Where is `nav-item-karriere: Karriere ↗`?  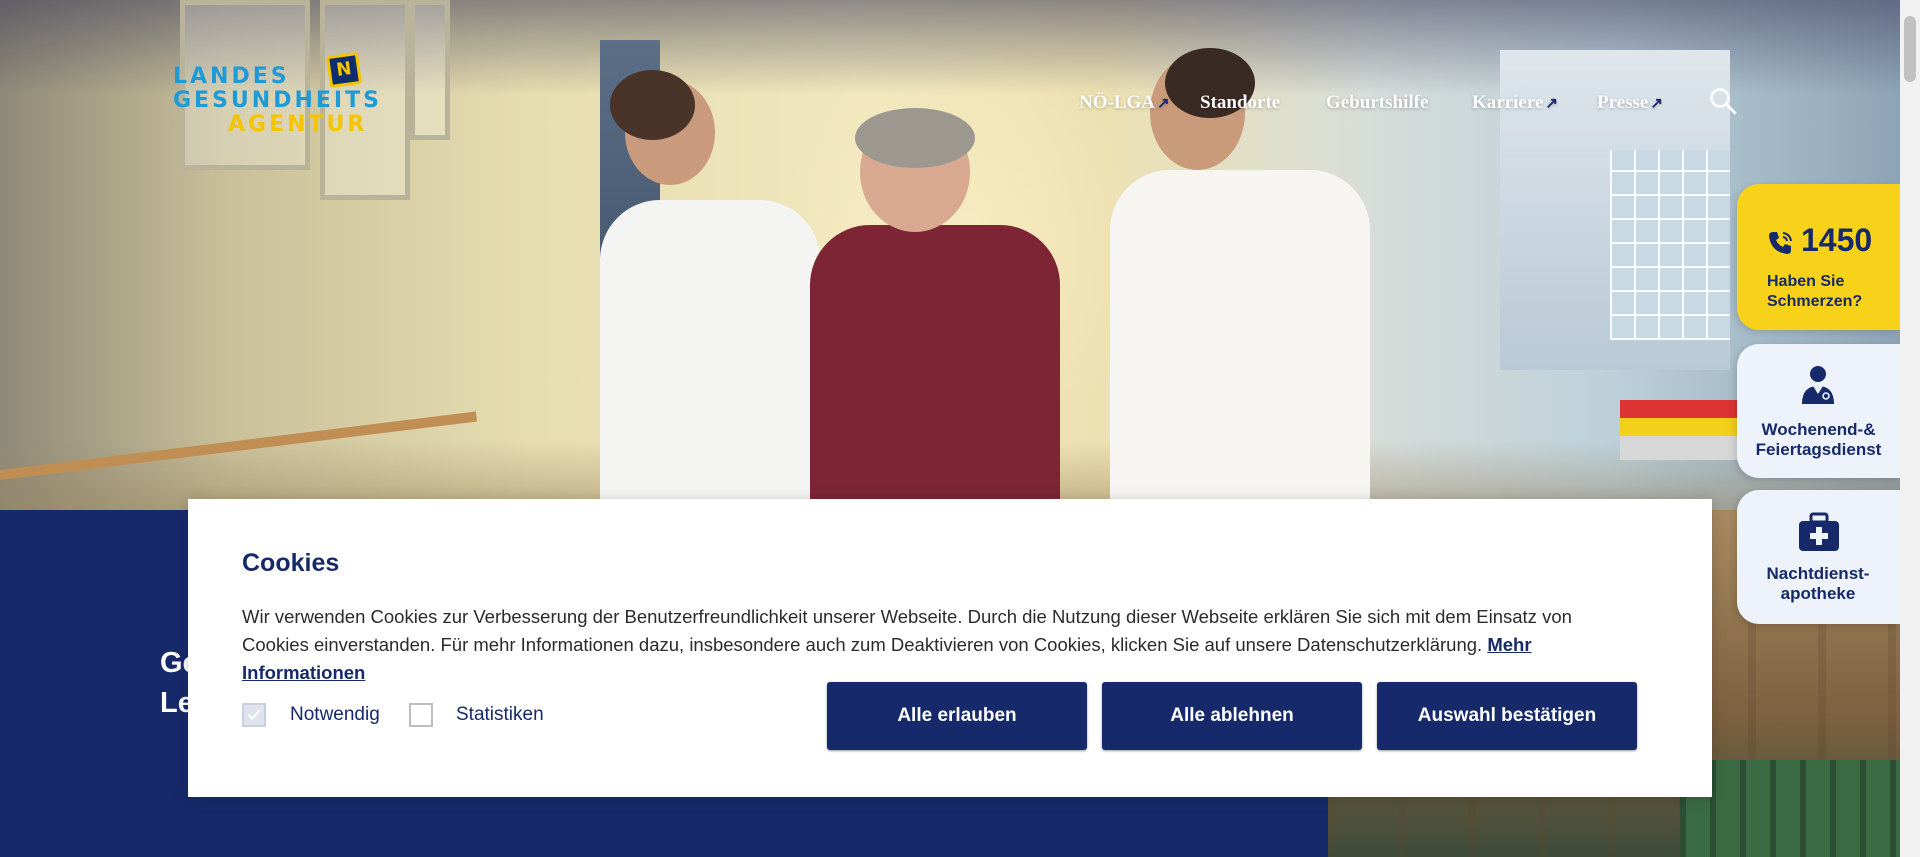
nav-item-karriere: Karriere ↗ is located at coordinates (1515, 103).